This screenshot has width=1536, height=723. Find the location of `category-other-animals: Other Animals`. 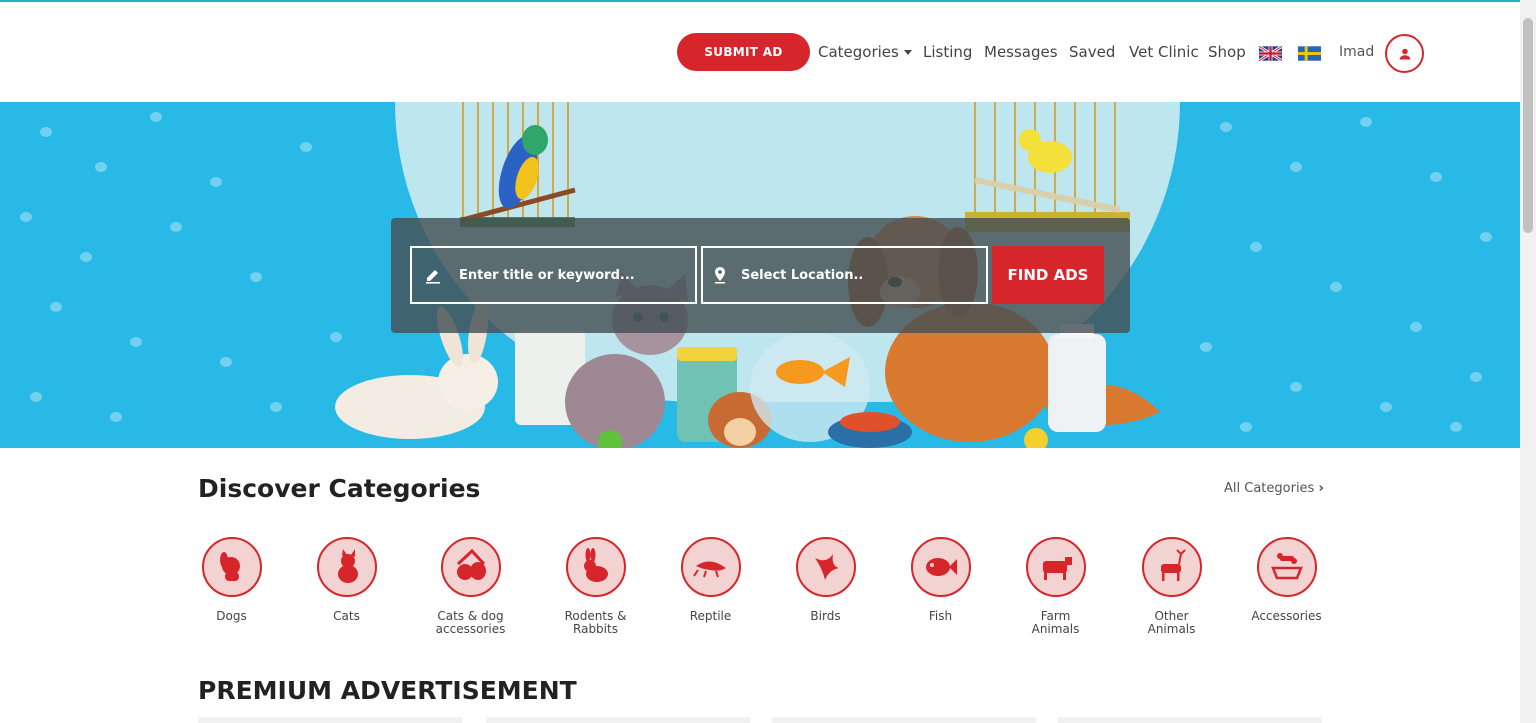

category-other-animals: Other Animals is located at coordinates (1171, 586).